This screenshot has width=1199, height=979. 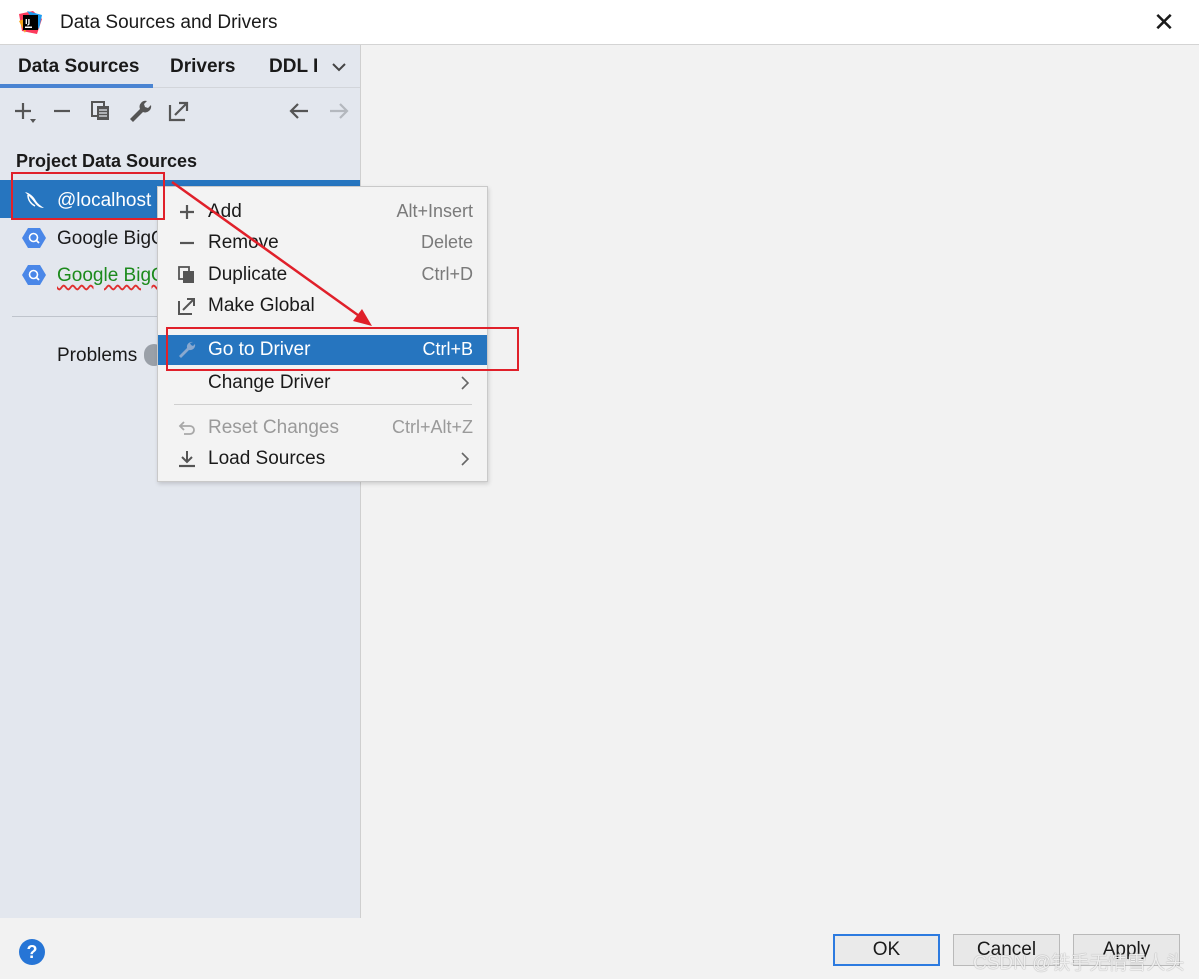 I want to click on menu-item-remove: Remove Delete, so click(x=322, y=243).